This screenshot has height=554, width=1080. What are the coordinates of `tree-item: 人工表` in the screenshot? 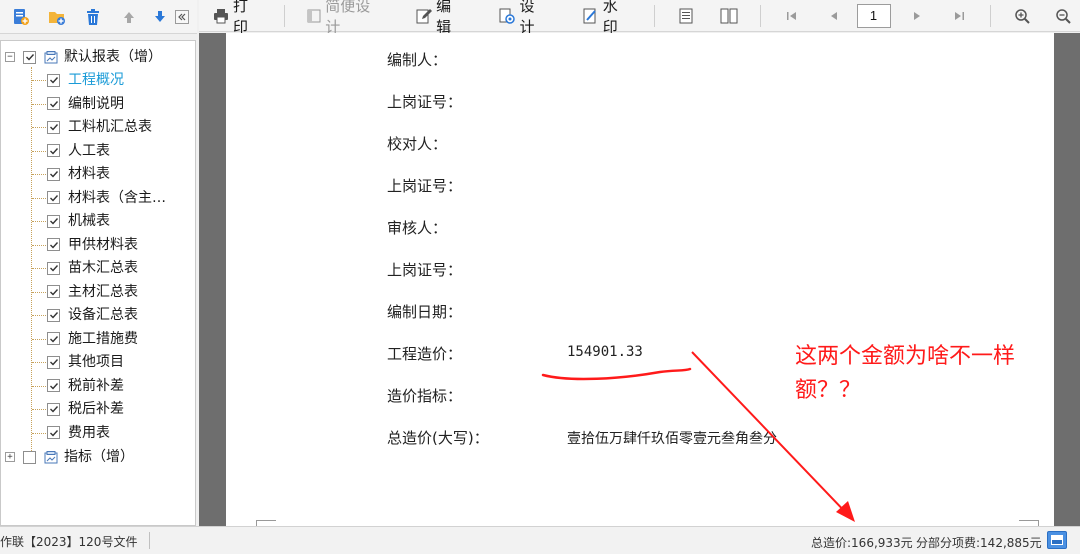 It's located at (78, 151).